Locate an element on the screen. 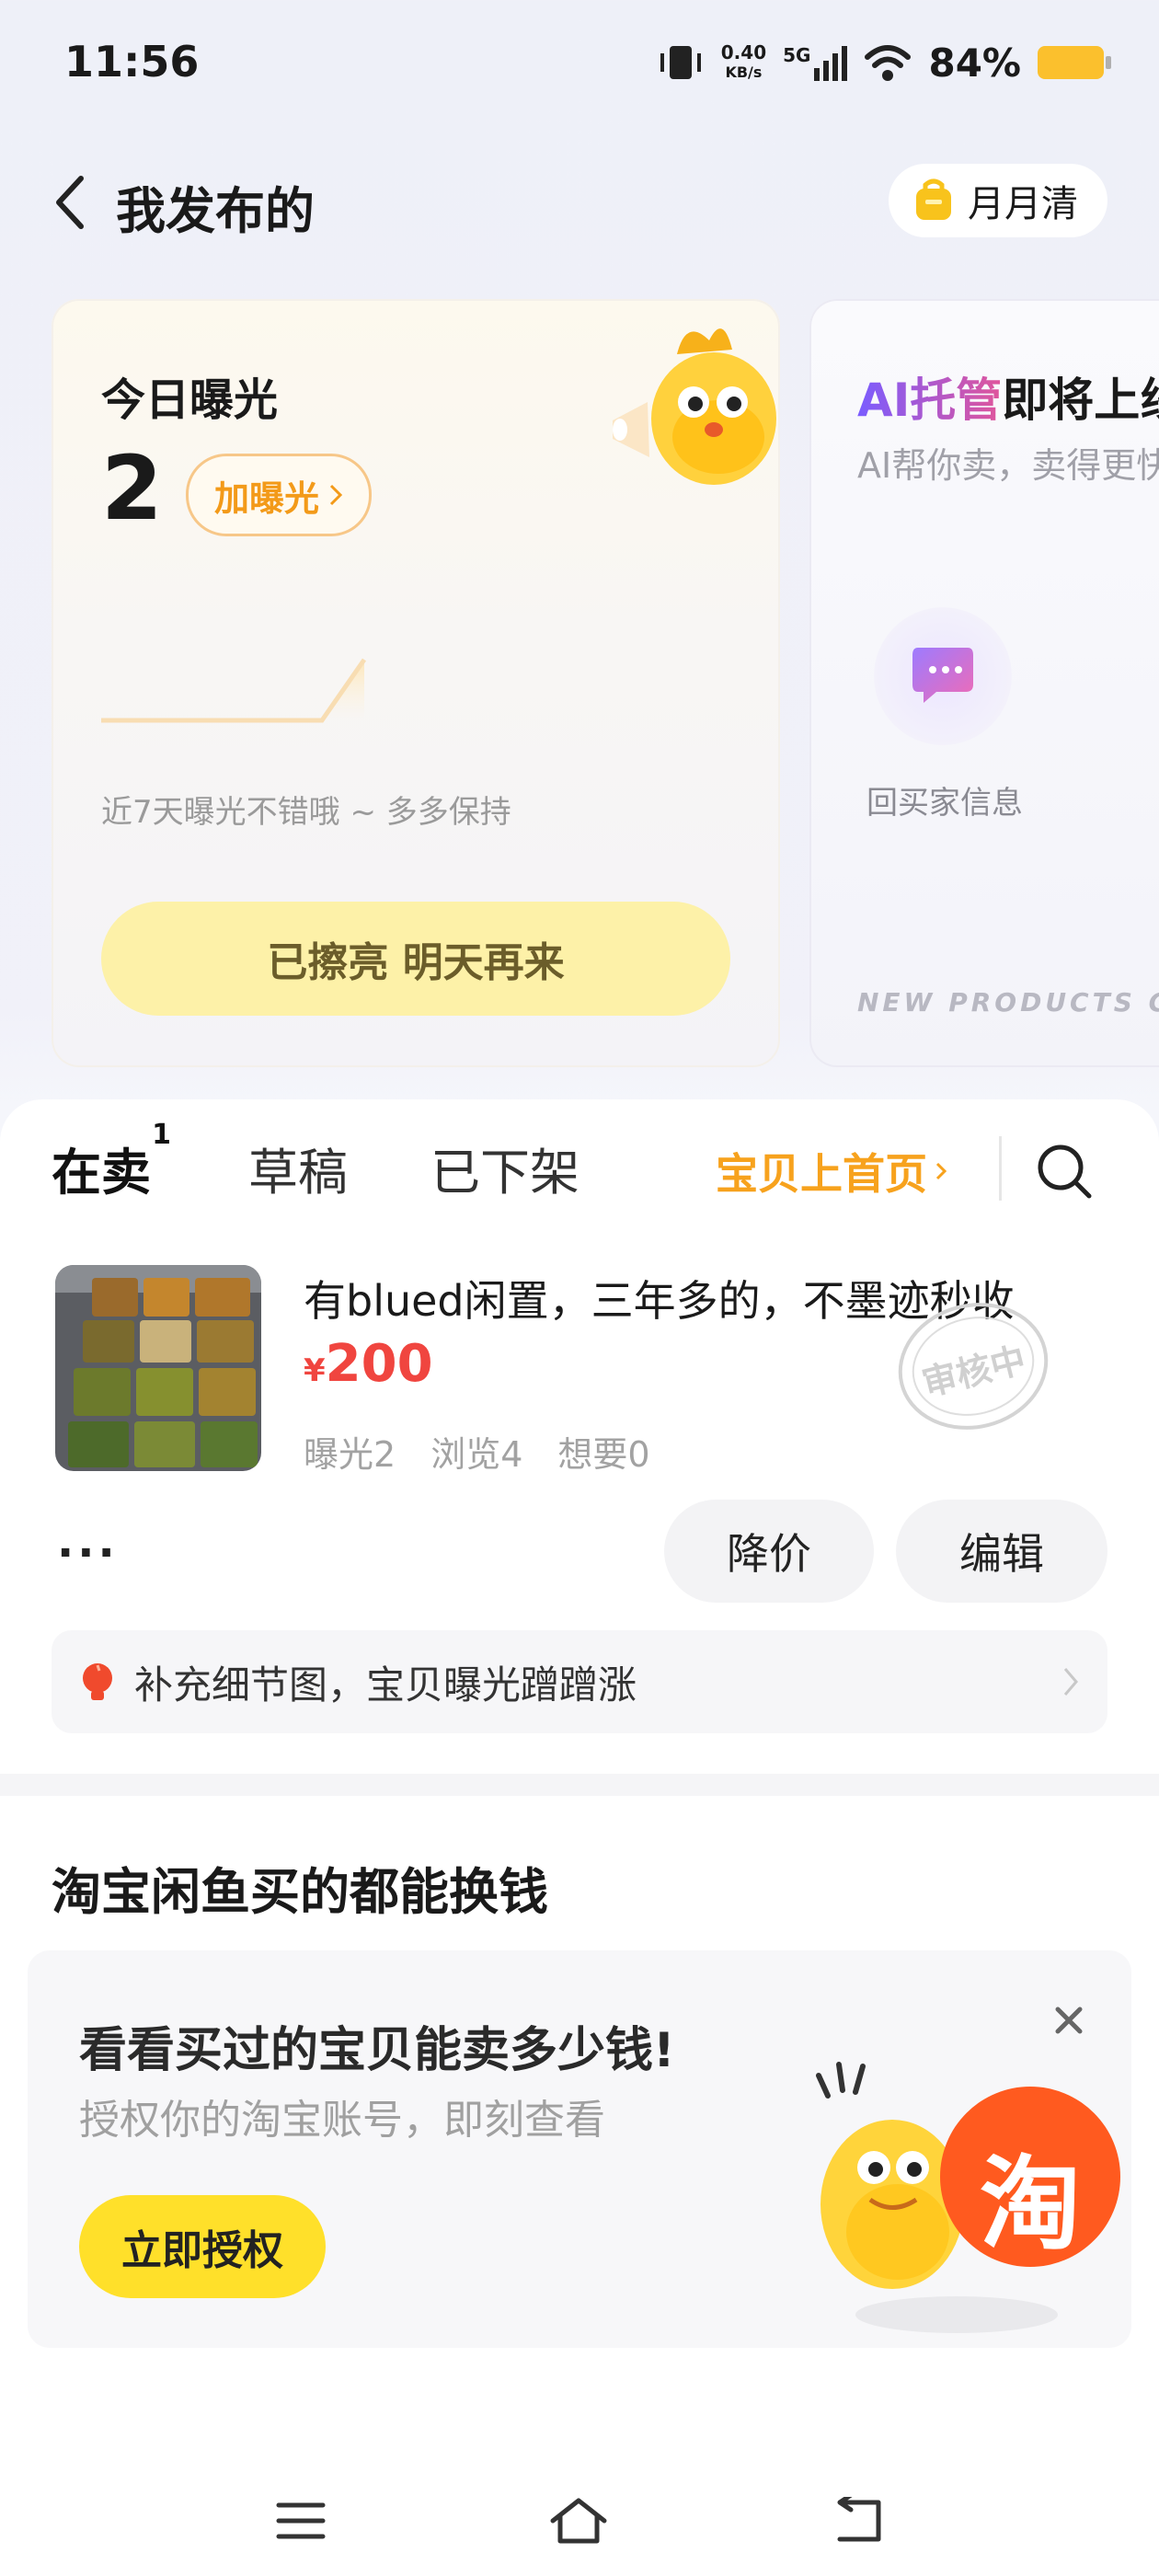 This screenshot has width=1159, height=2576. taobao-auth-card: 看看买过的宝贝能卖多少钱! 授权你的淘宝账号，即刻查看 立即授权 淘 is located at coordinates (579, 2149).